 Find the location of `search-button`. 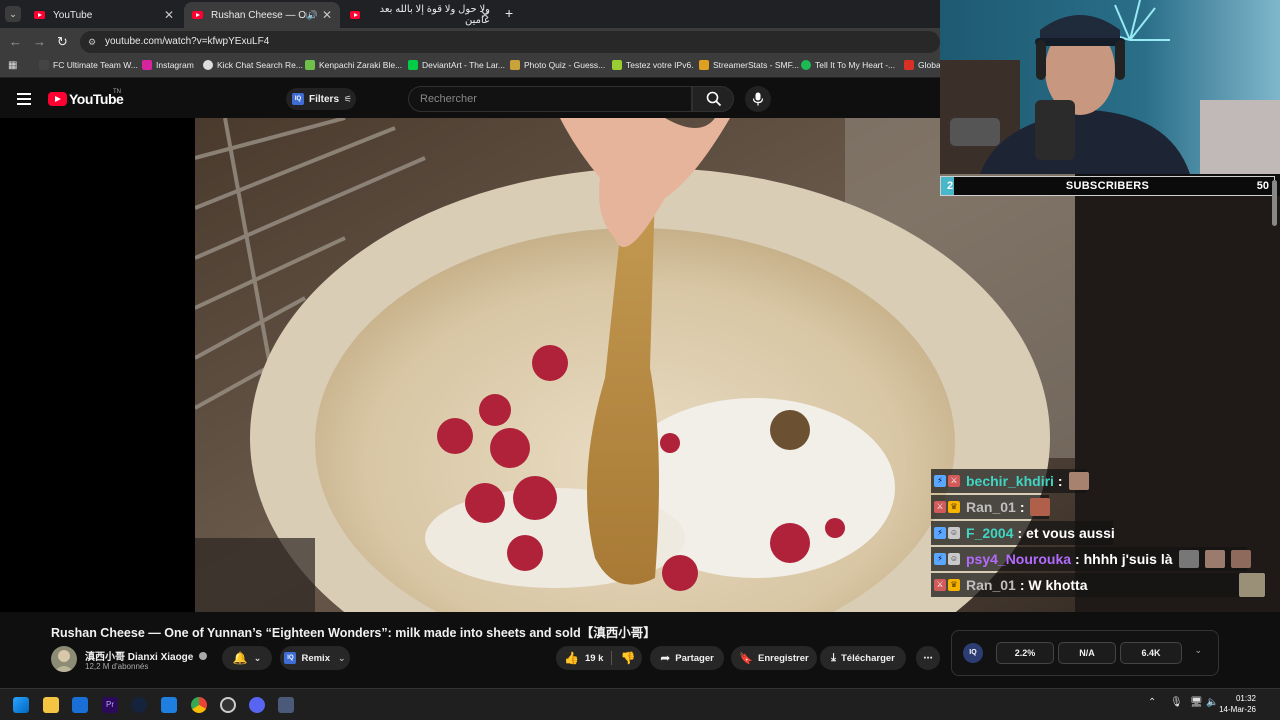

search-button is located at coordinates (713, 99).